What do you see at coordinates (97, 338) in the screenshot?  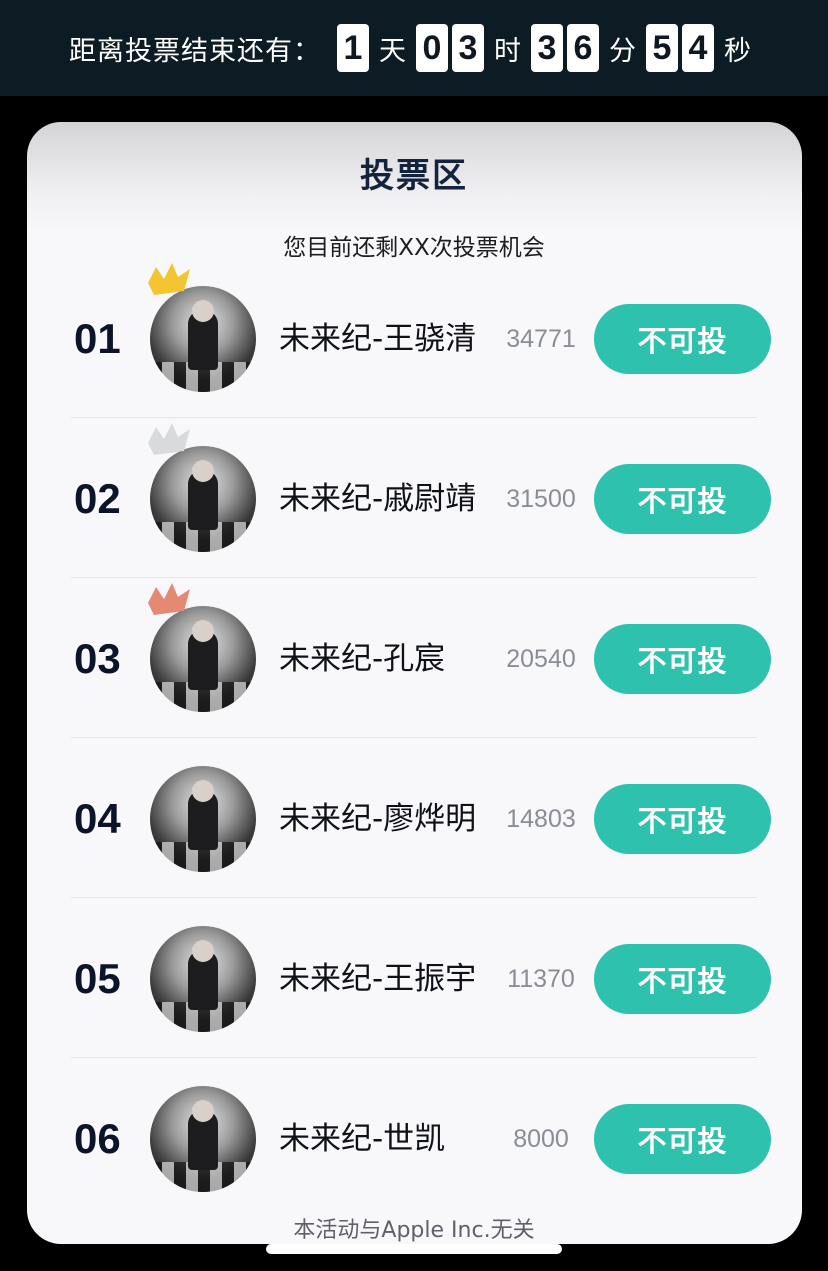 I see `rank-number: 01` at bounding box center [97, 338].